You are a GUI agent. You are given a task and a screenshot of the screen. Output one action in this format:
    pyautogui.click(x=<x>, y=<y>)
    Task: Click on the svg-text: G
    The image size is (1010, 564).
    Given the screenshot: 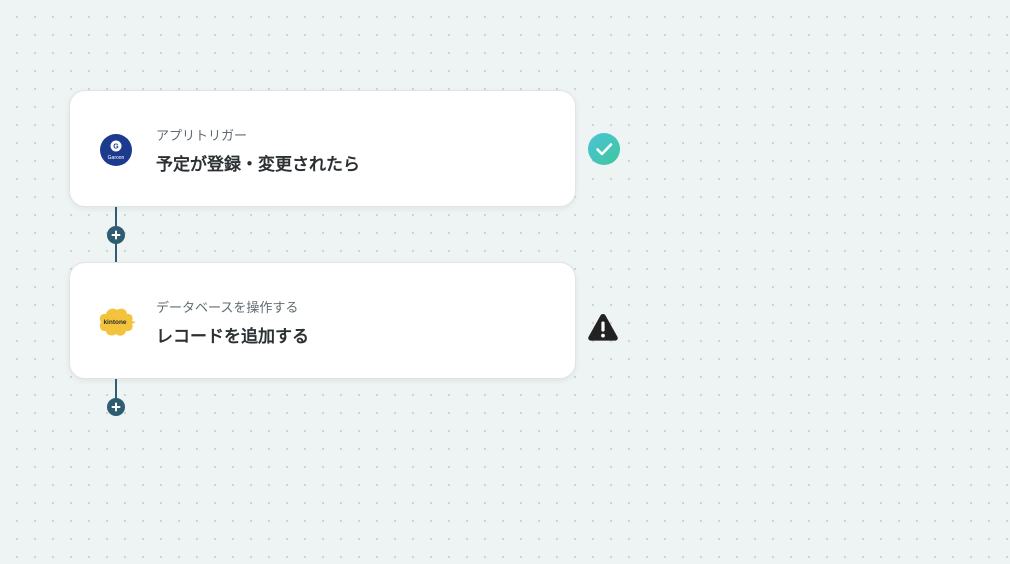 What is the action you would take?
    pyautogui.click(x=116, y=147)
    